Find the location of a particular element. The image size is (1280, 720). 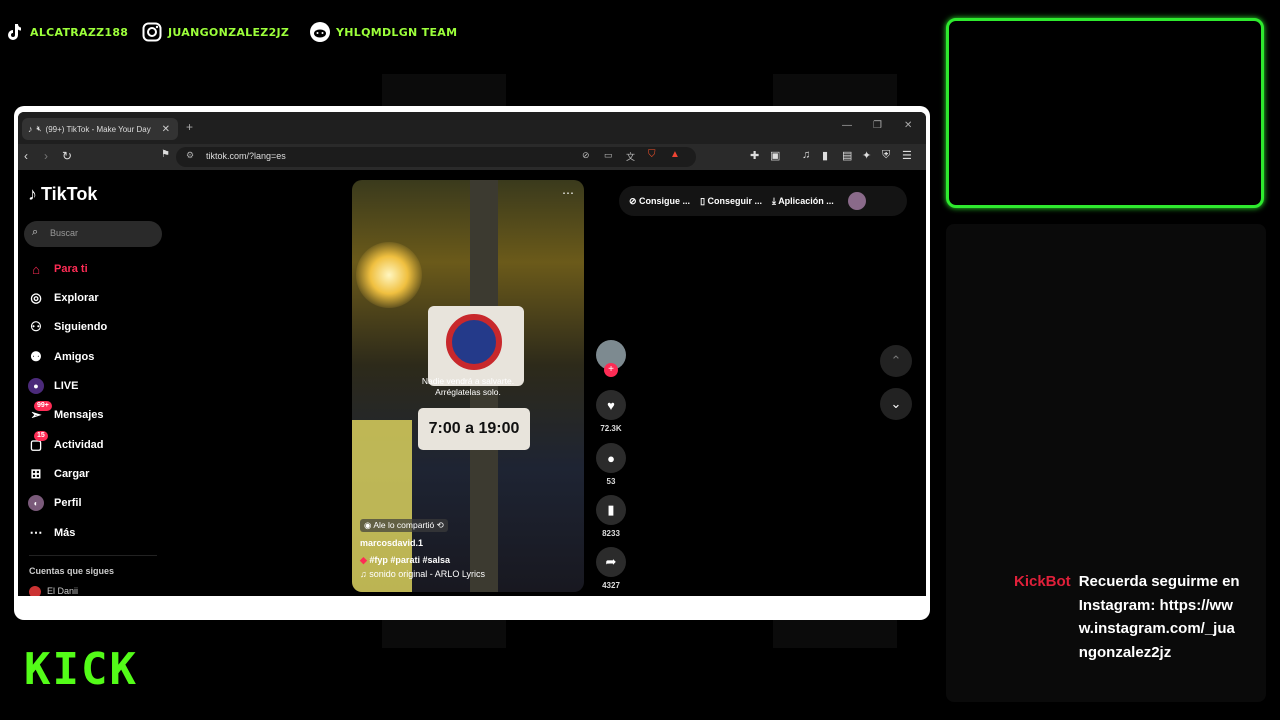

reload-icon: ↻ is located at coordinates (67, 156).